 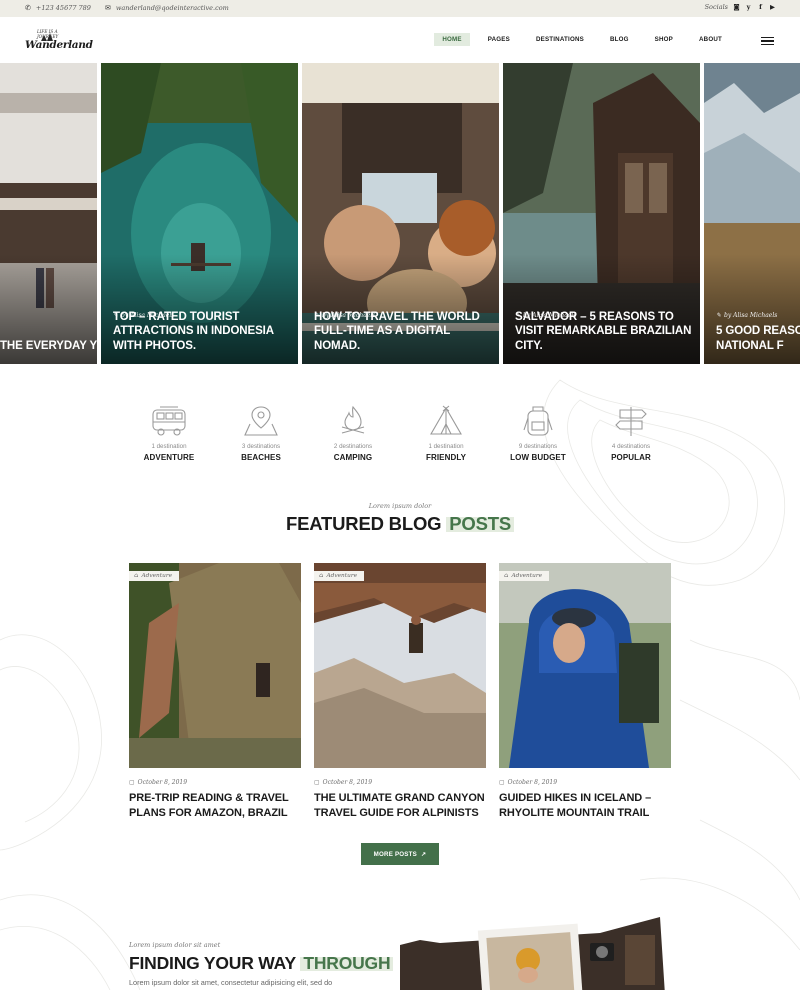 I want to click on section-title-main: FINDING YOUR WAY, so click(x=212, y=963).